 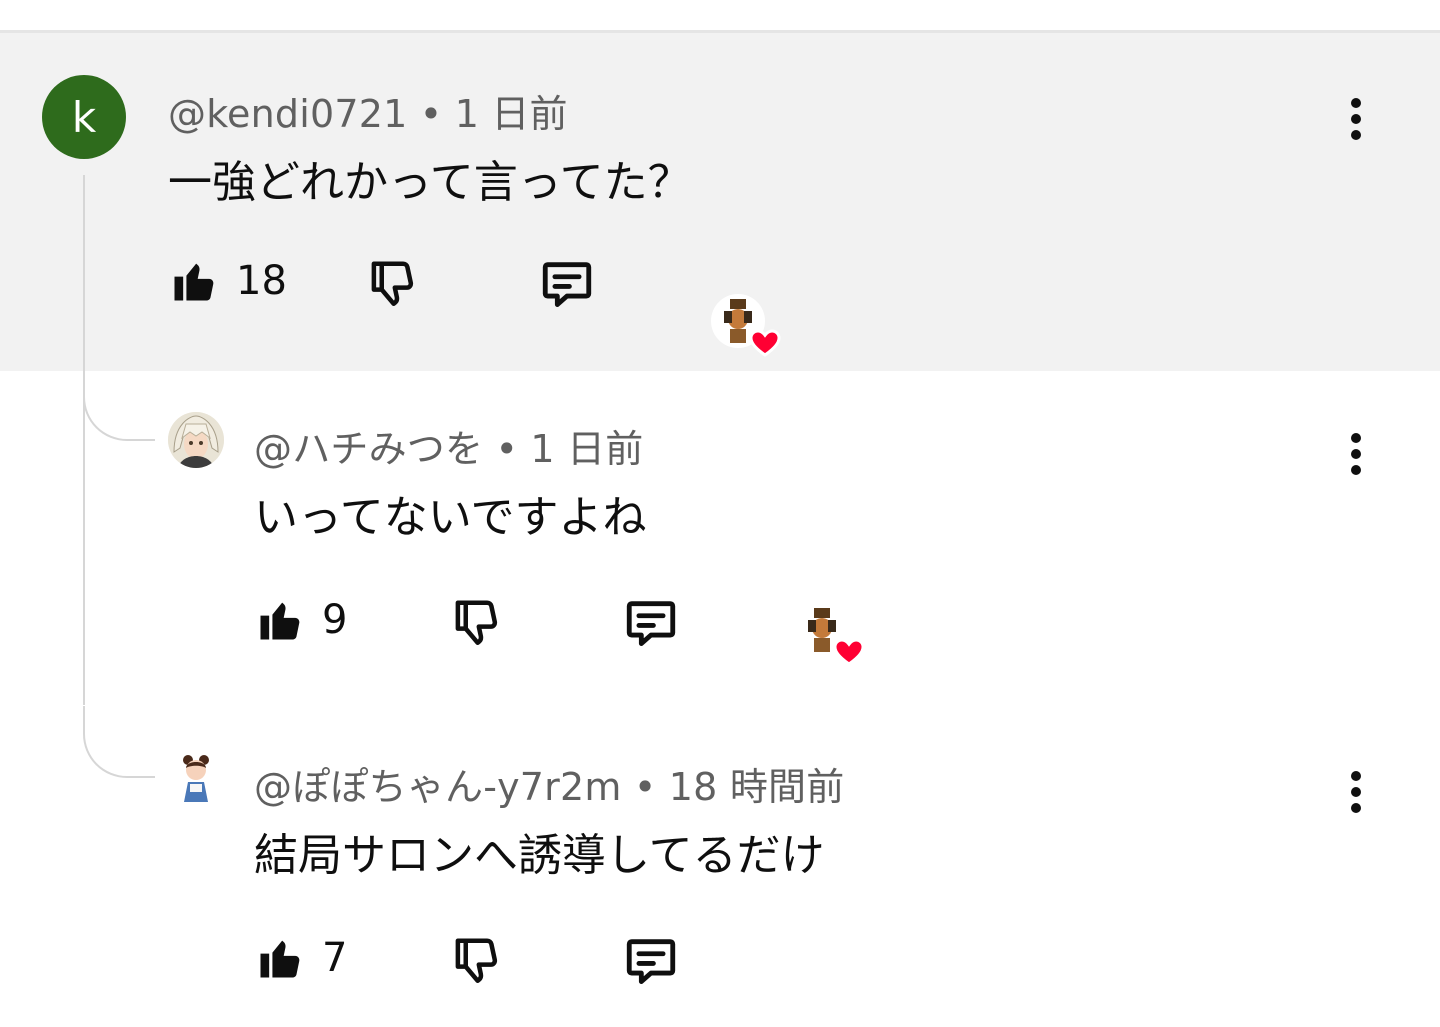 What do you see at coordinates (450, 517) in the screenshot?
I see `comment-text: いってないですよね` at bounding box center [450, 517].